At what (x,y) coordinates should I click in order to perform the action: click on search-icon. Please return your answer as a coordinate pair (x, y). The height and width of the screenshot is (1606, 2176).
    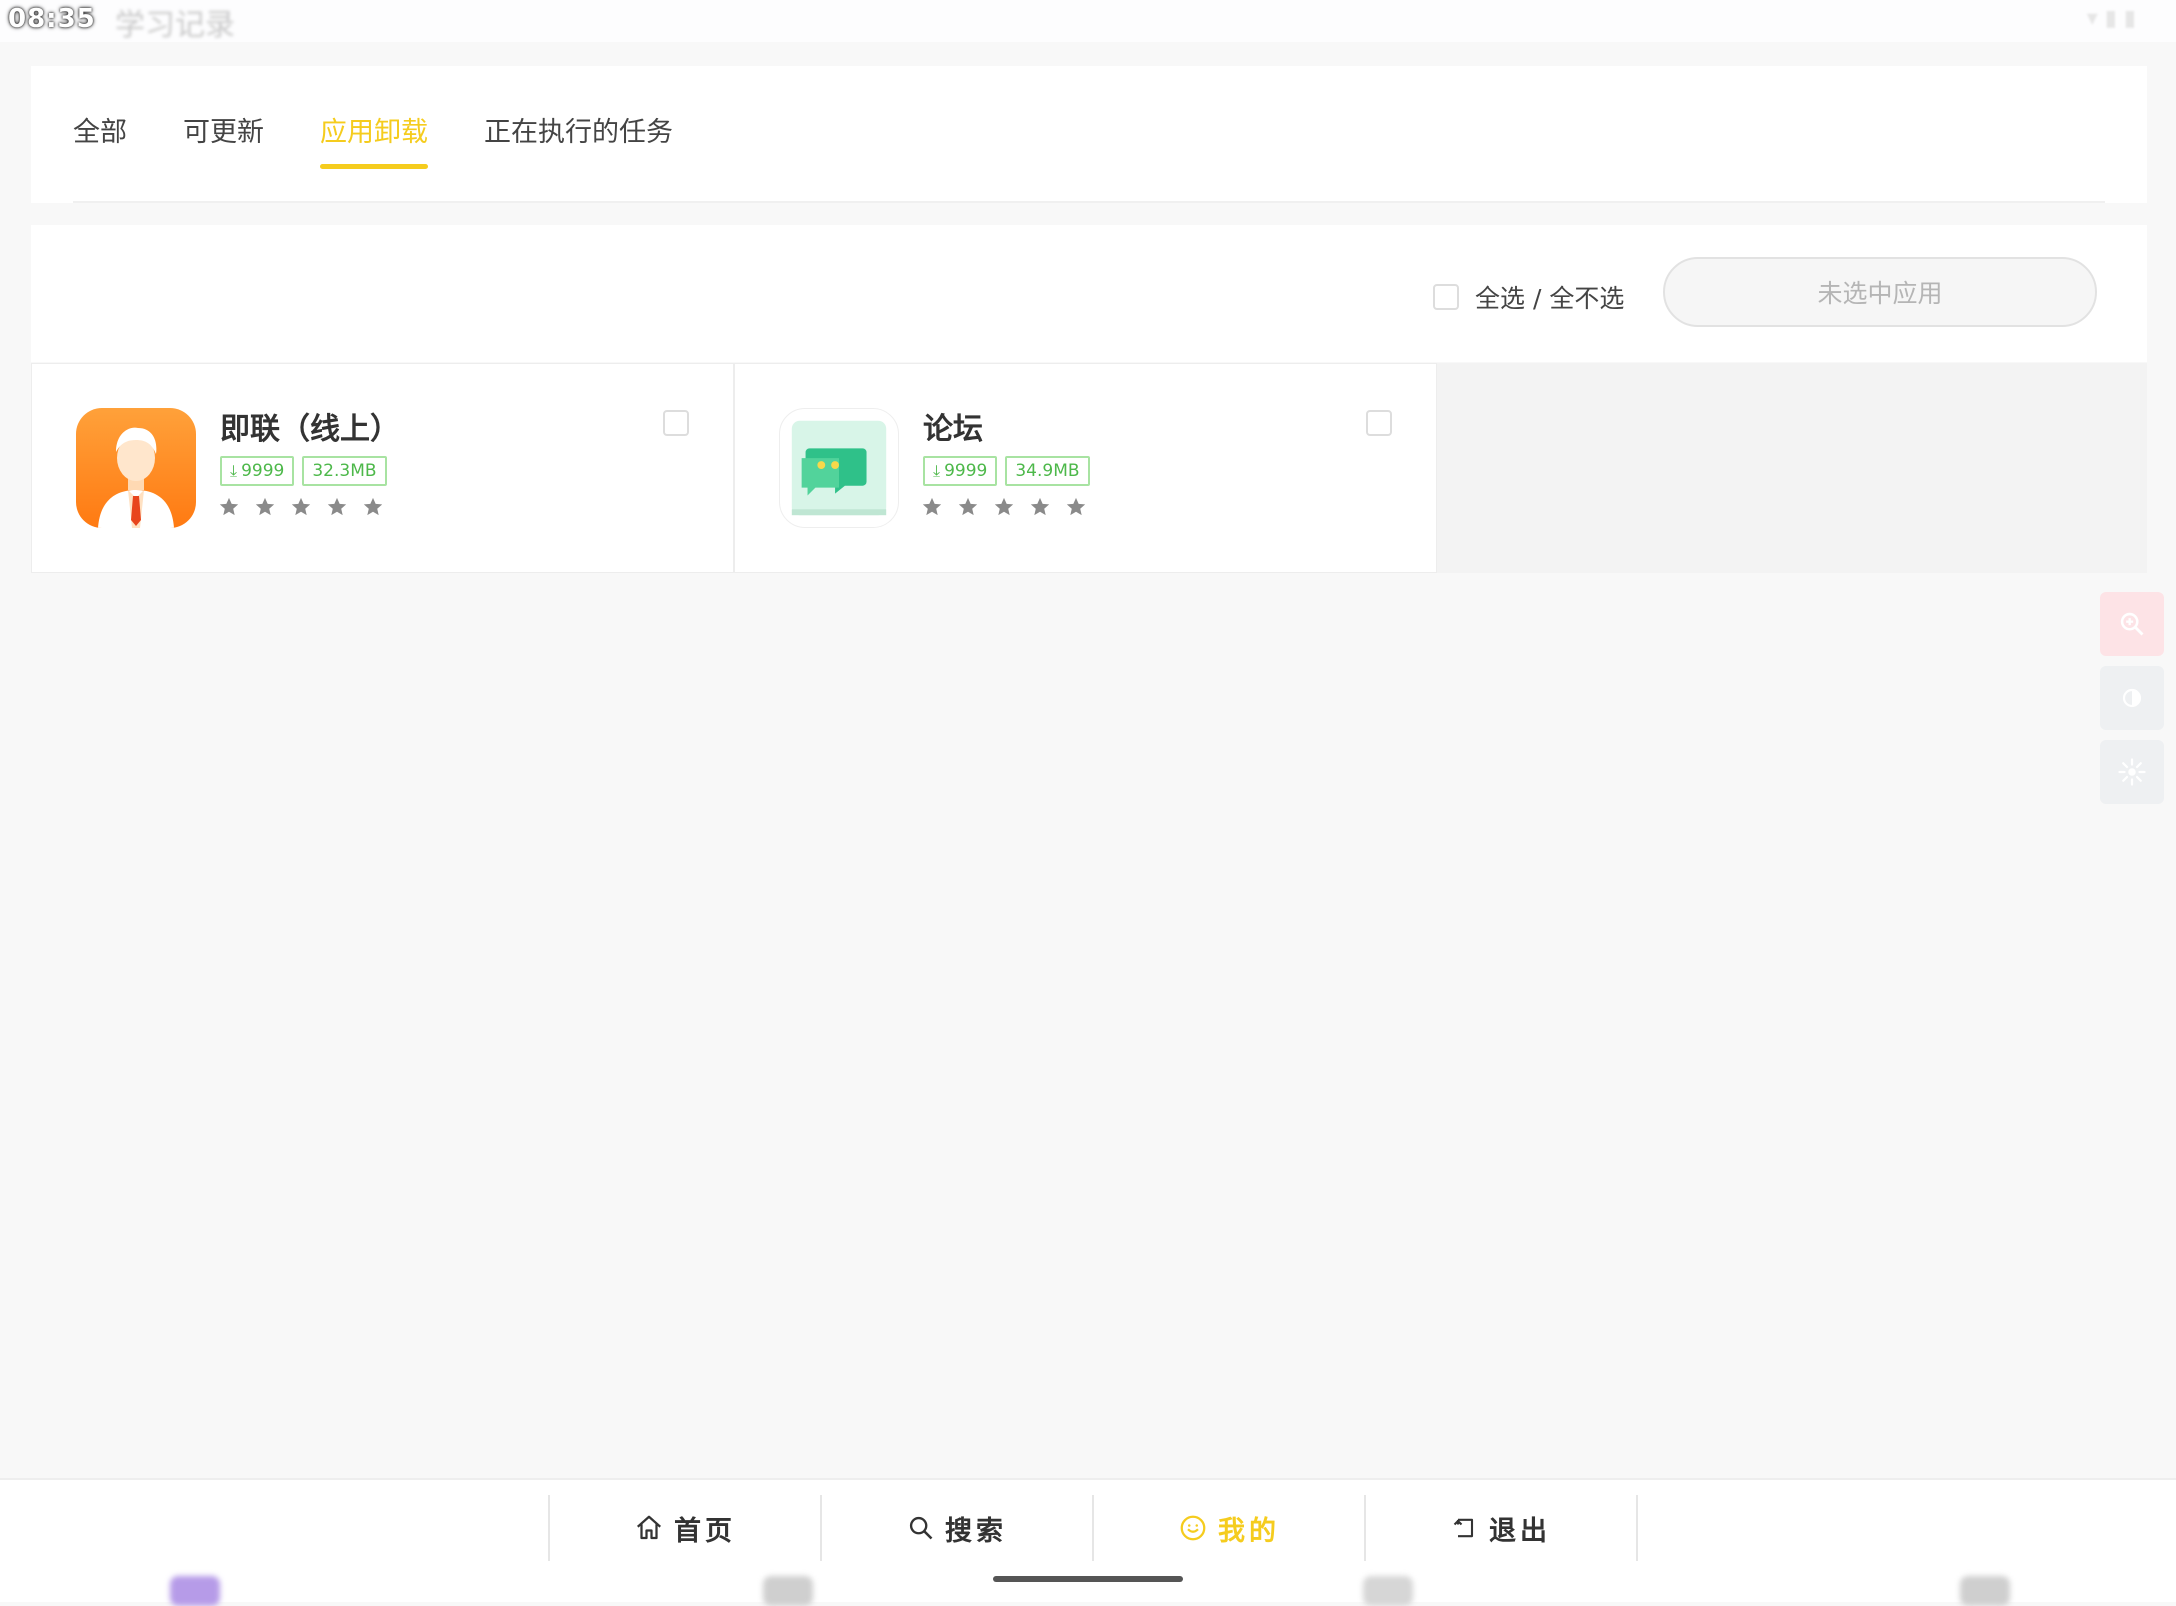
    Looking at the image, I should click on (921, 1528).